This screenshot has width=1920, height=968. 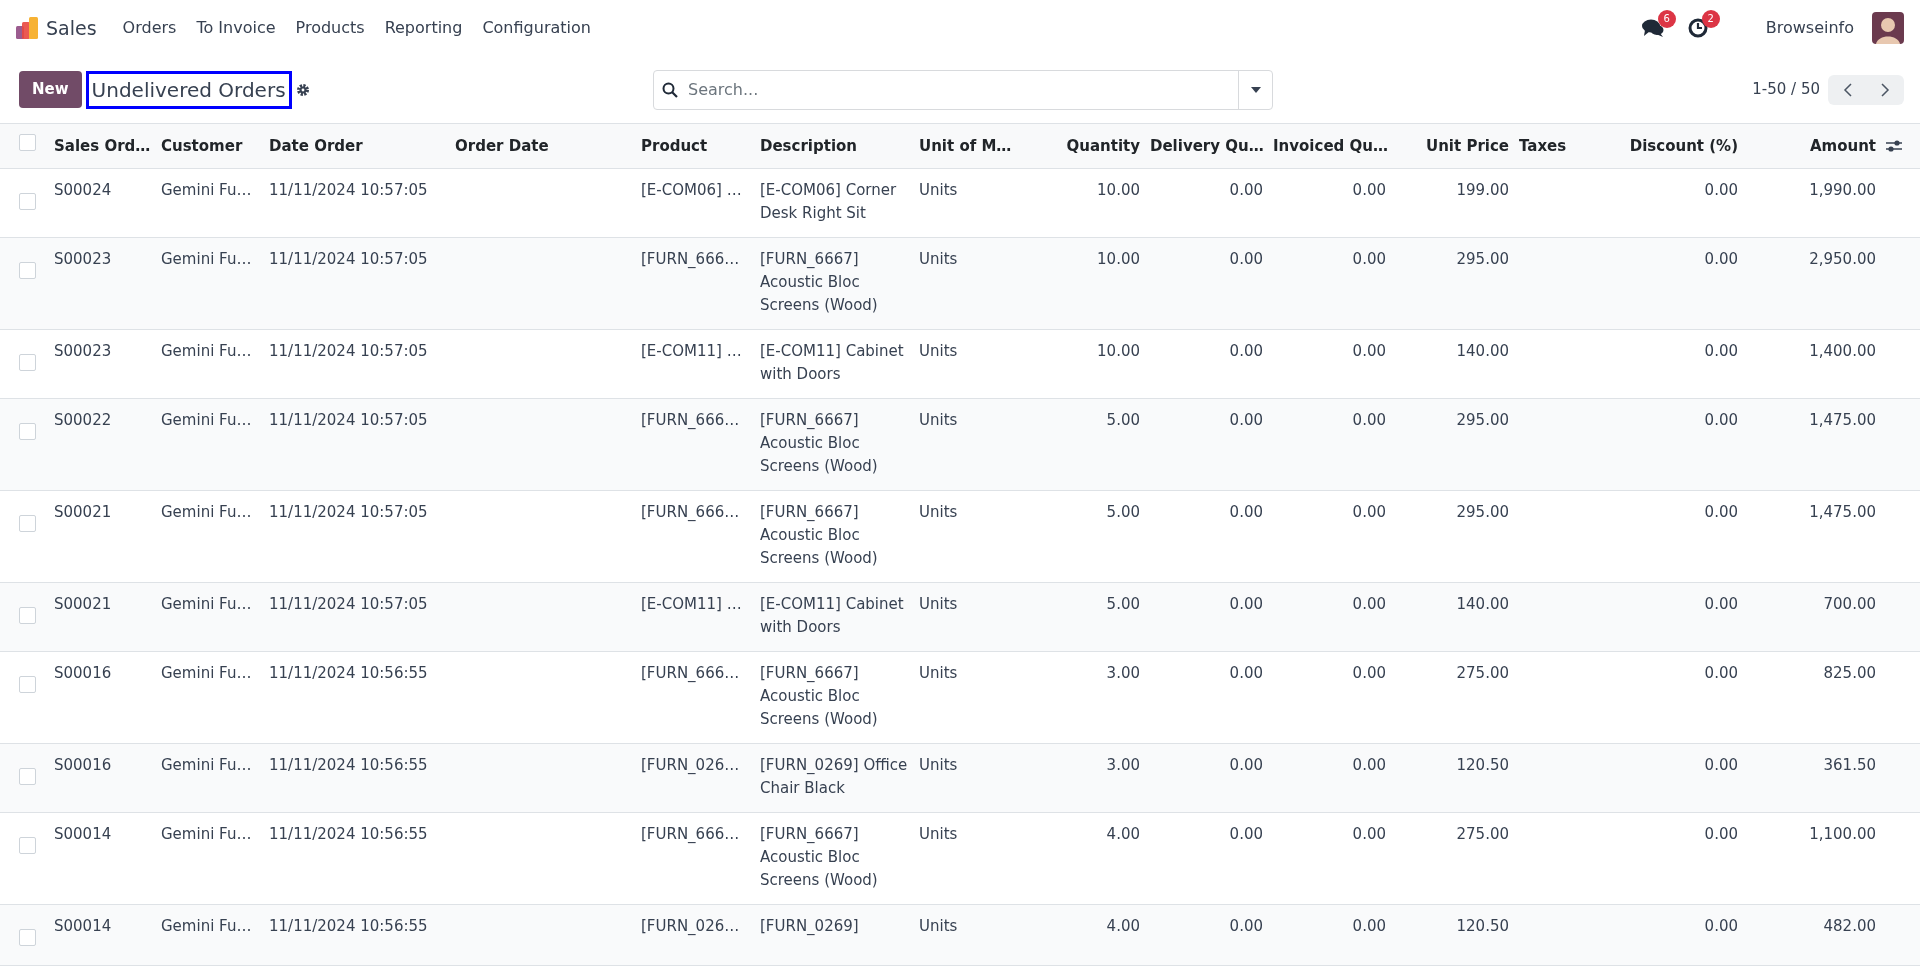 I want to click on previous-page-button, so click(x=1847, y=89).